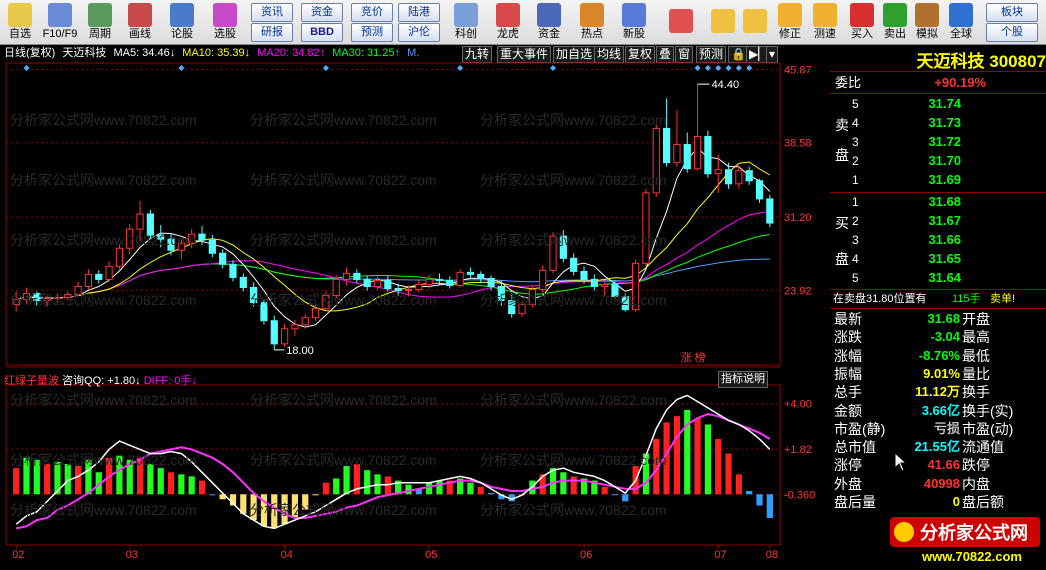  What do you see at coordinates (927, 22) in the screenshot?
I see `toolbar-item-hammer: 模拟` at bounding box center [927, 22].